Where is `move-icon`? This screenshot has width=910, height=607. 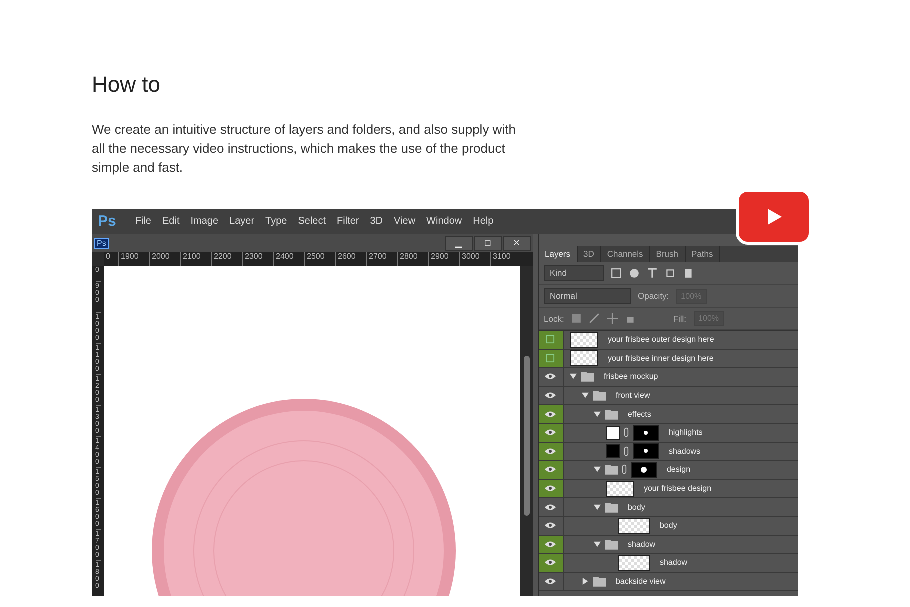
move-icon is located at coordinates (612, 318).